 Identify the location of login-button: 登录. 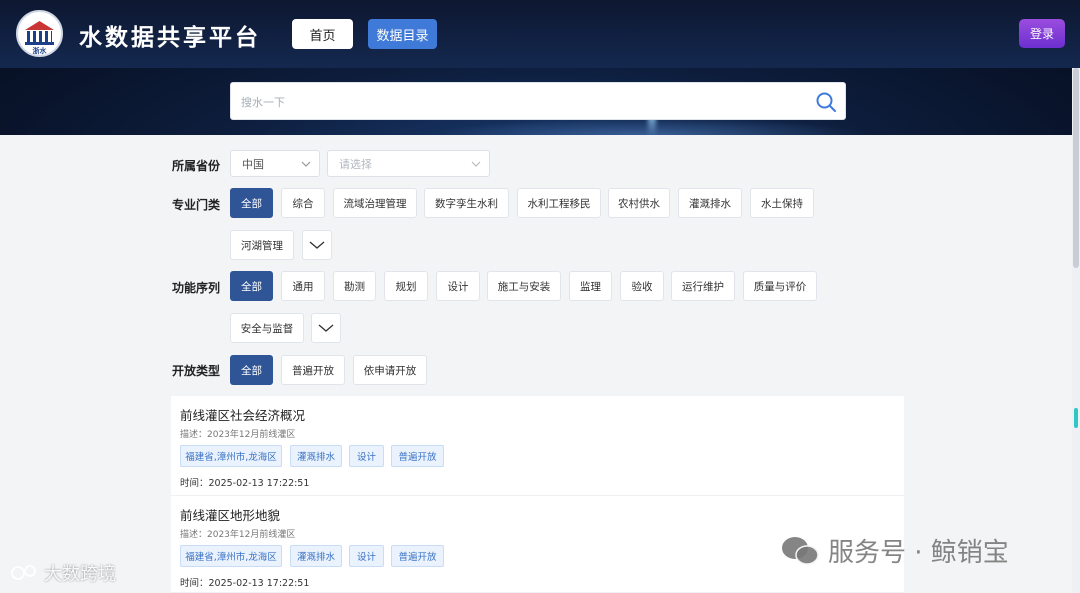
(1042, 33).